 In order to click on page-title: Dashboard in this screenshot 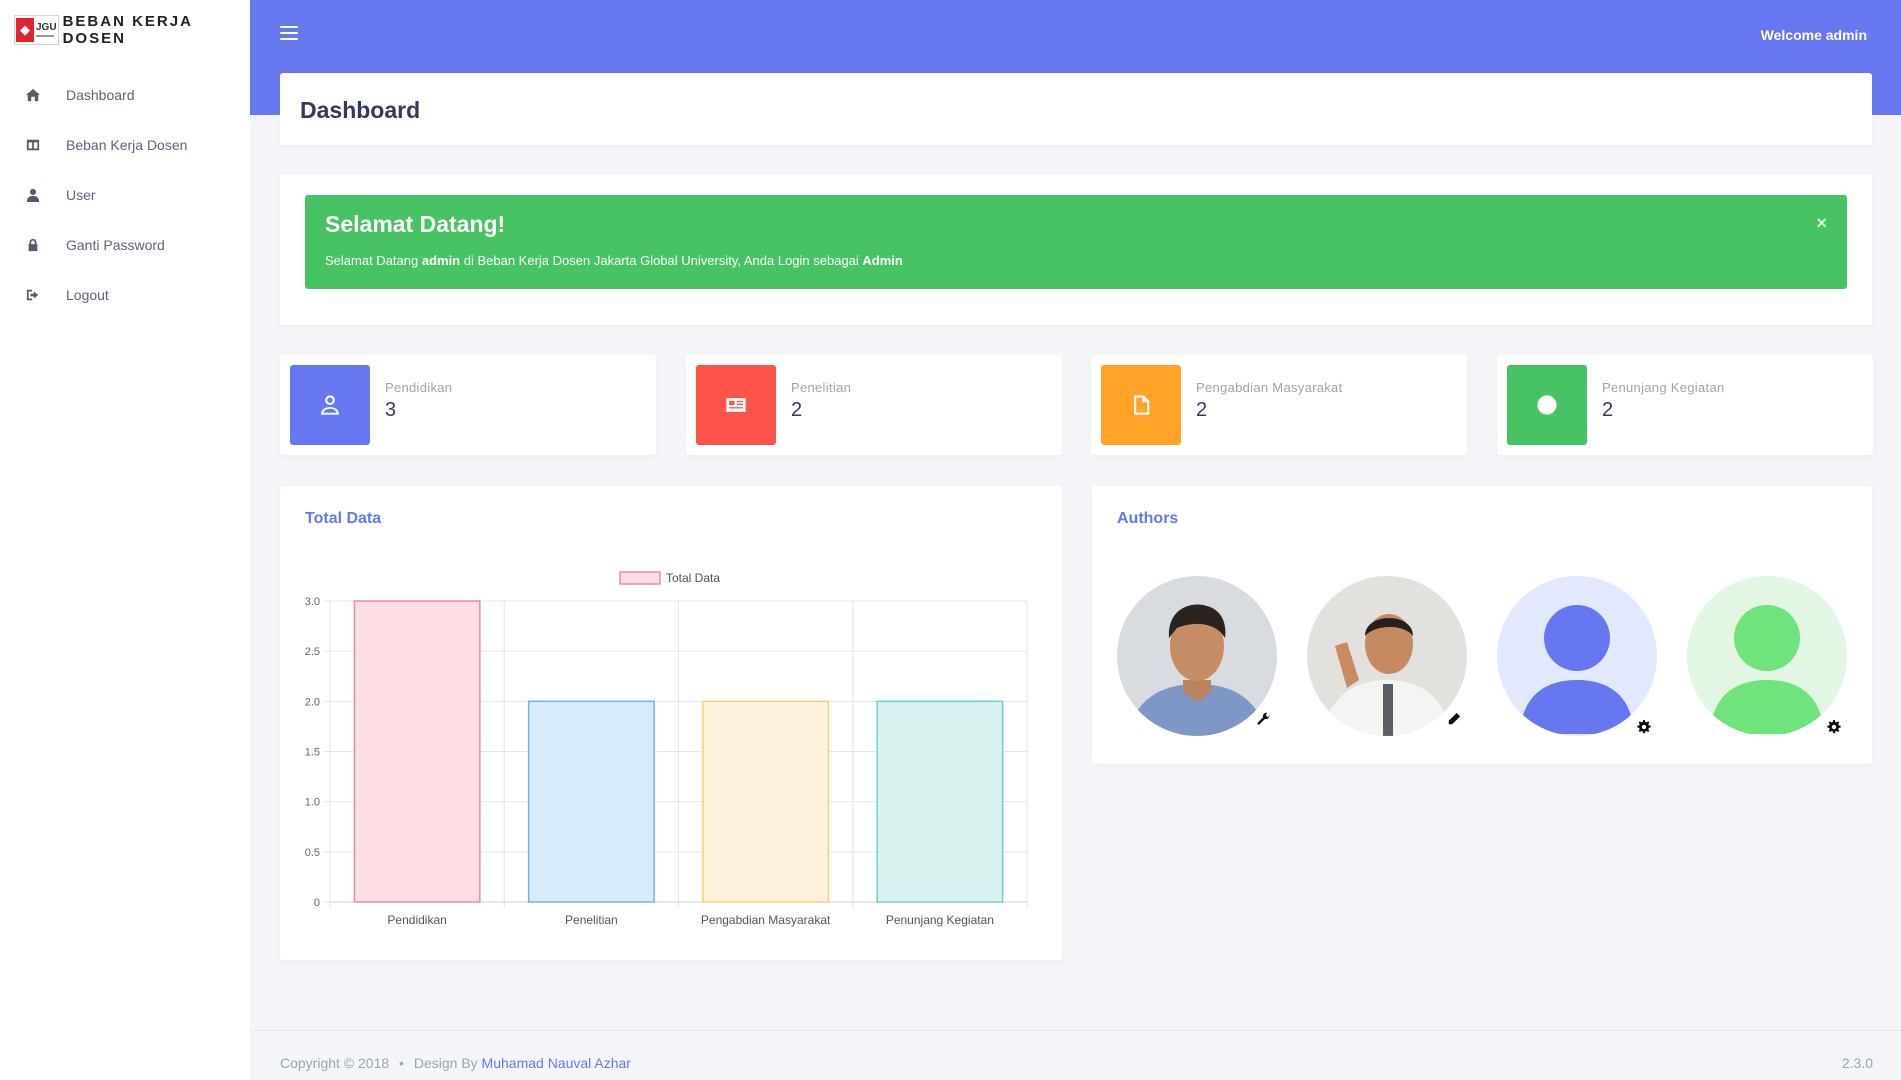, I will do `click(360, 110)`.